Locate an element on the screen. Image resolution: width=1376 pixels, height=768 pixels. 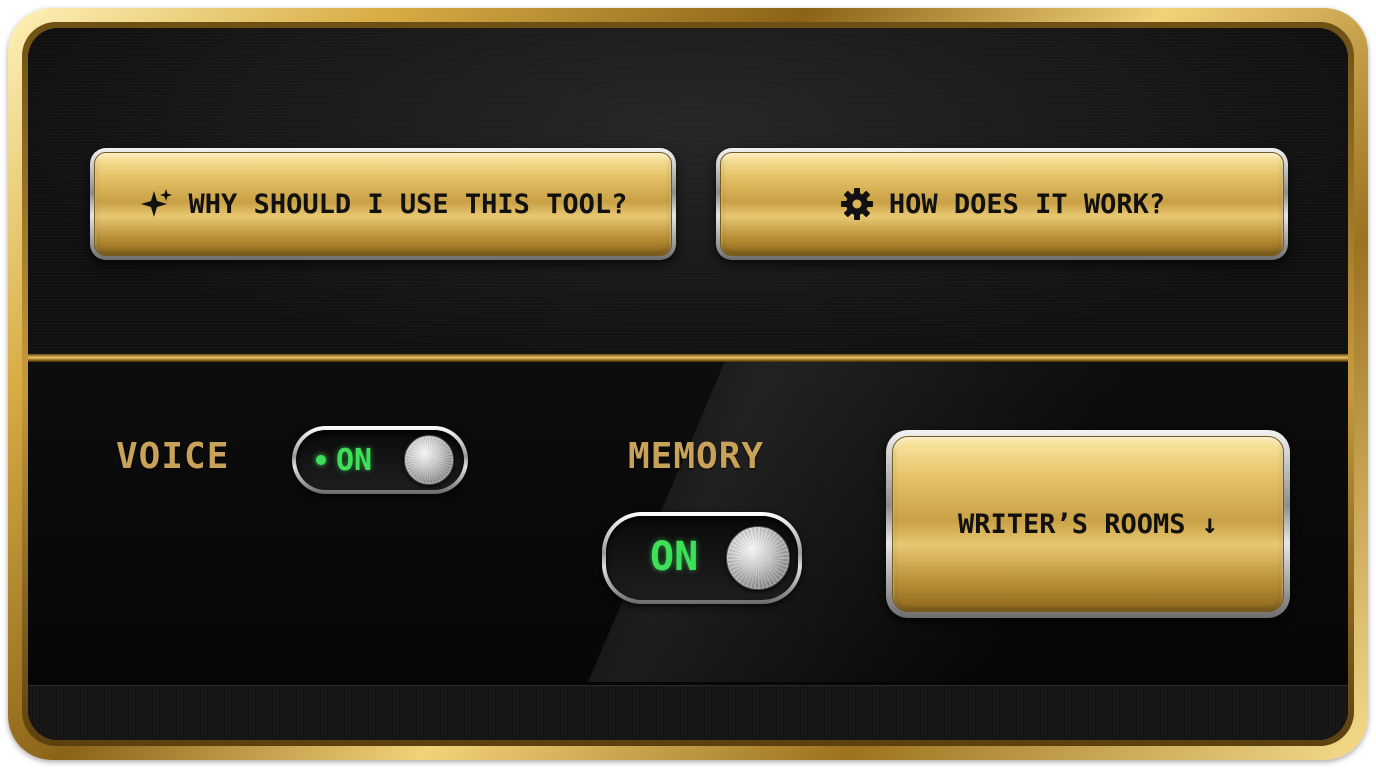
how-it-works-button-face: HOW DOES IT WORK? is located at coordinates (1002, 204).